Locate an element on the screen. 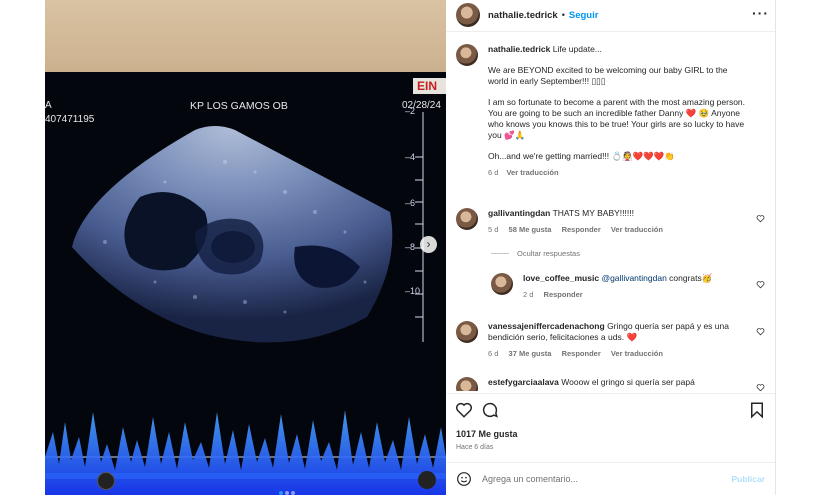  depth-scale-label: –8 is located at coordinates (410, 247).